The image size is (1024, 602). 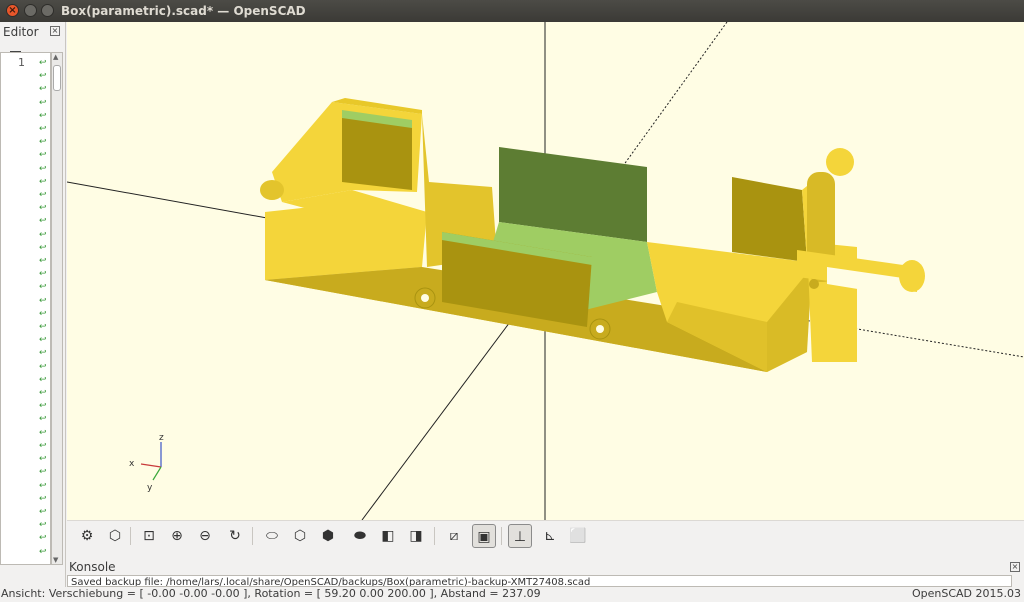 I want to click on console-close-icon: ×, so click(x=1015, y=567).